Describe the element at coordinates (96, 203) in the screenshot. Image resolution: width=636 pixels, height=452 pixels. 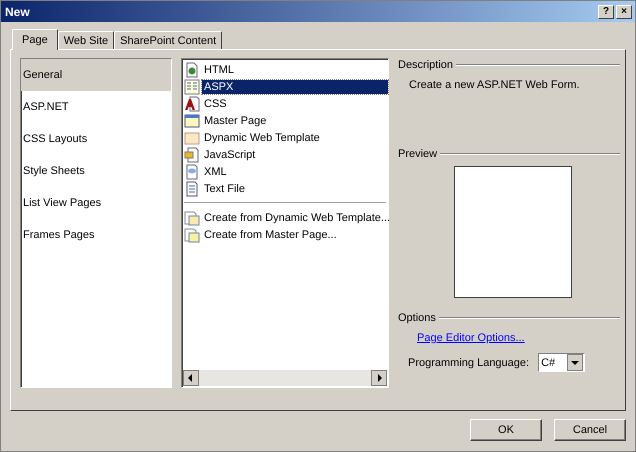
I see `category-item: List View Pages` at that location.